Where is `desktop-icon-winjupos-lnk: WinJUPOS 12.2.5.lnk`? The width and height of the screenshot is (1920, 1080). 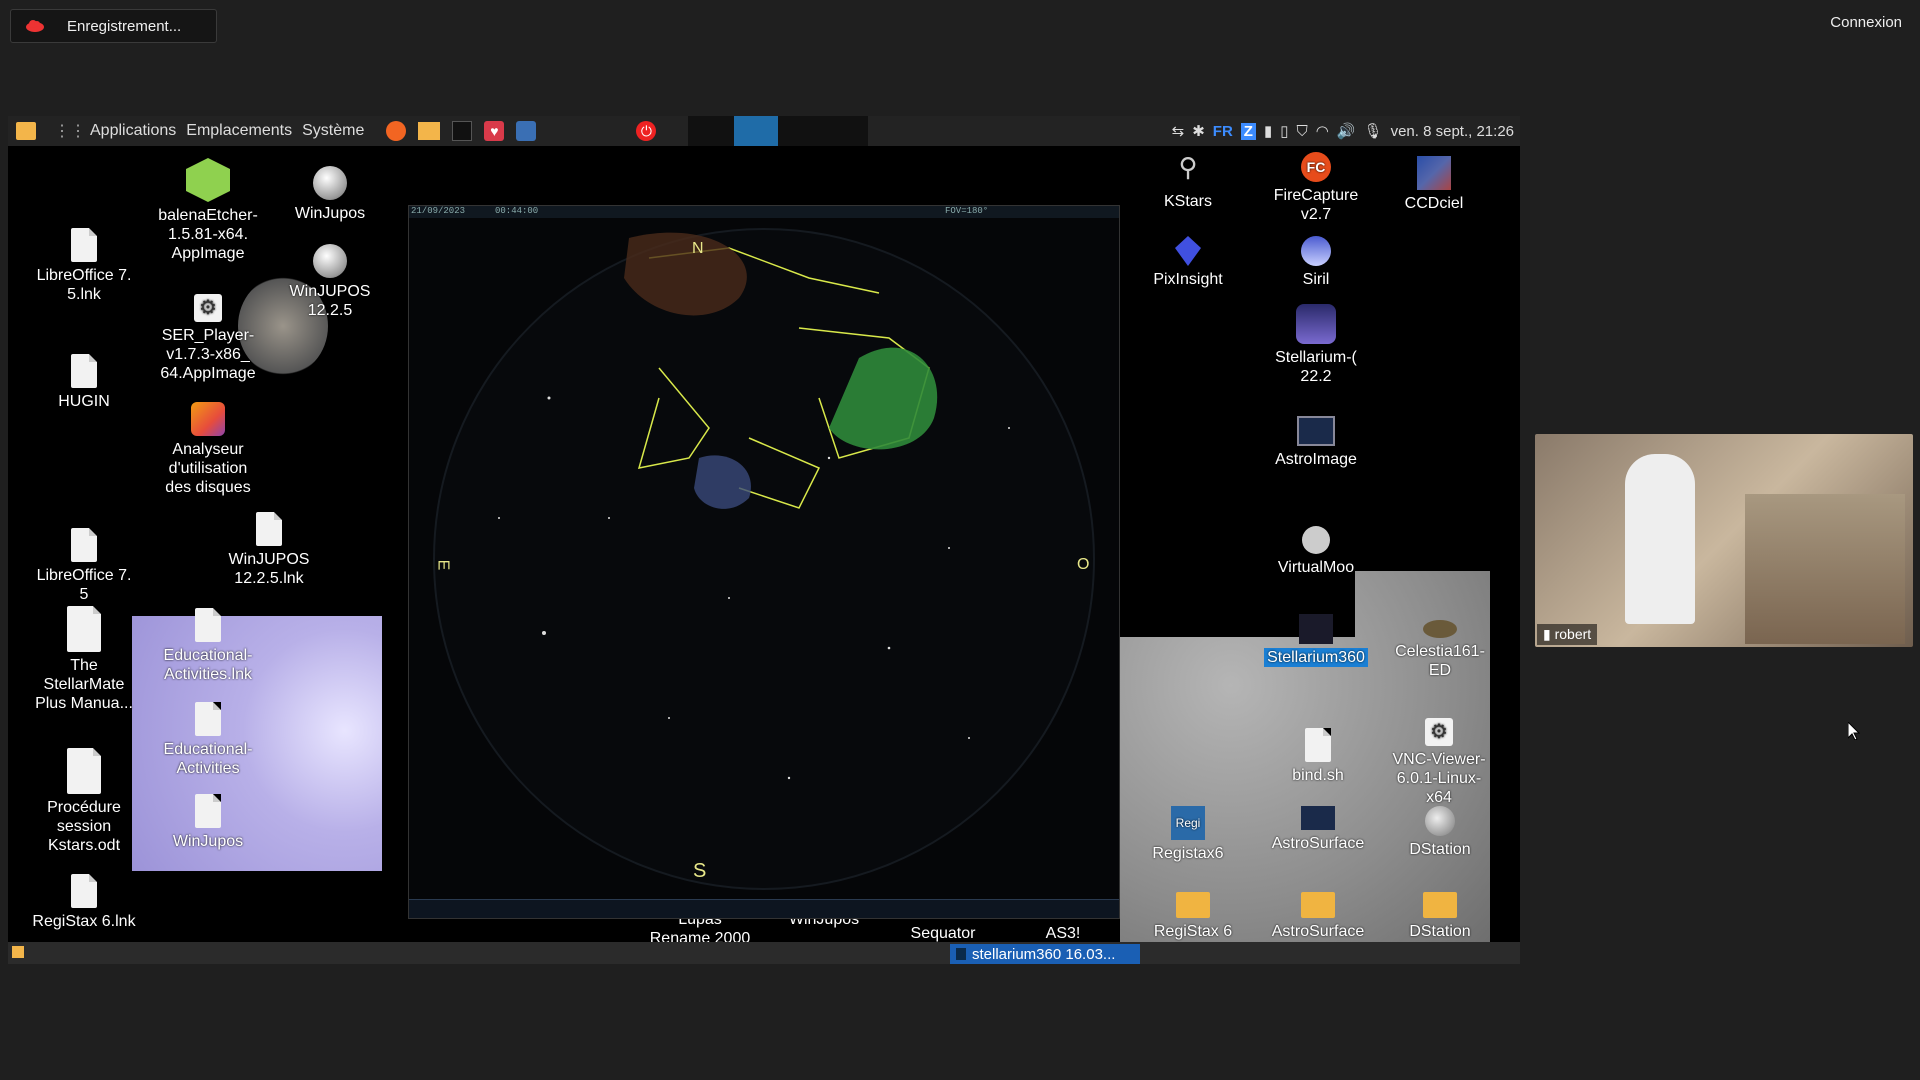
desktop-icon-winjupos-lnk: WinJUPOS 12.2.5.lnk is located at coordinates (269, 550).